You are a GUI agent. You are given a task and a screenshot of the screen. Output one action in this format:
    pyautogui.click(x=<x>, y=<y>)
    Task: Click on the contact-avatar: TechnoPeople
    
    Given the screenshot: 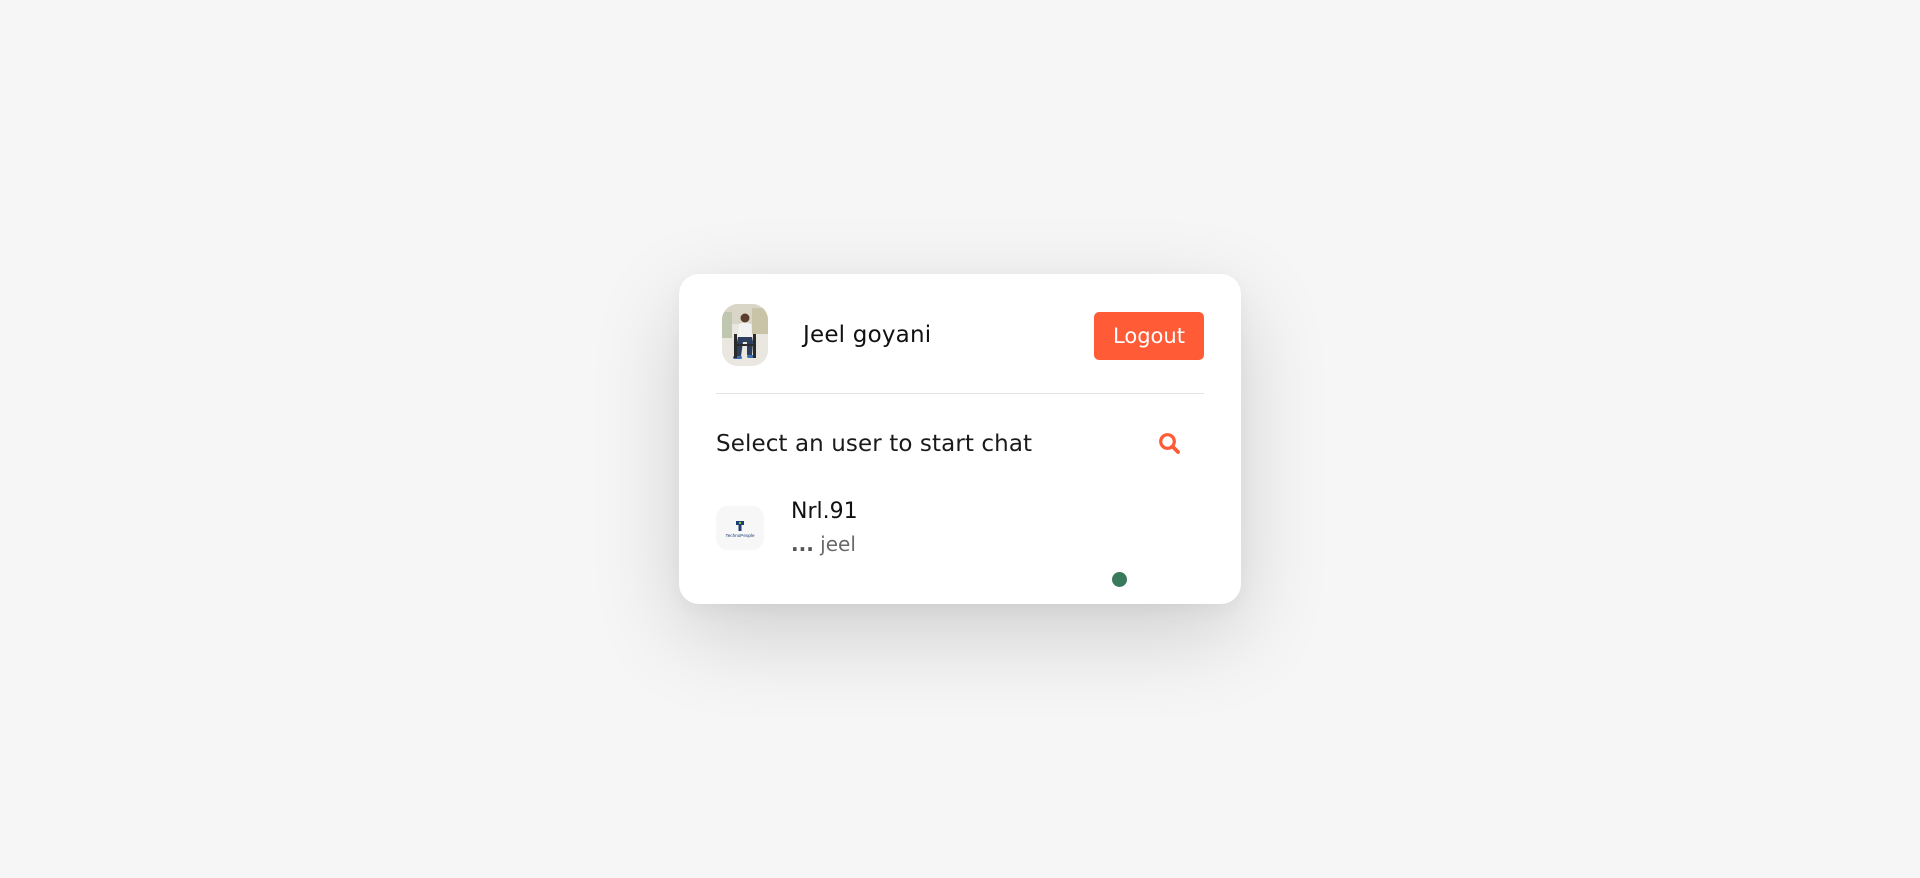 What is the action you would take?
    pyautogui.click(x=740, y=528)
    